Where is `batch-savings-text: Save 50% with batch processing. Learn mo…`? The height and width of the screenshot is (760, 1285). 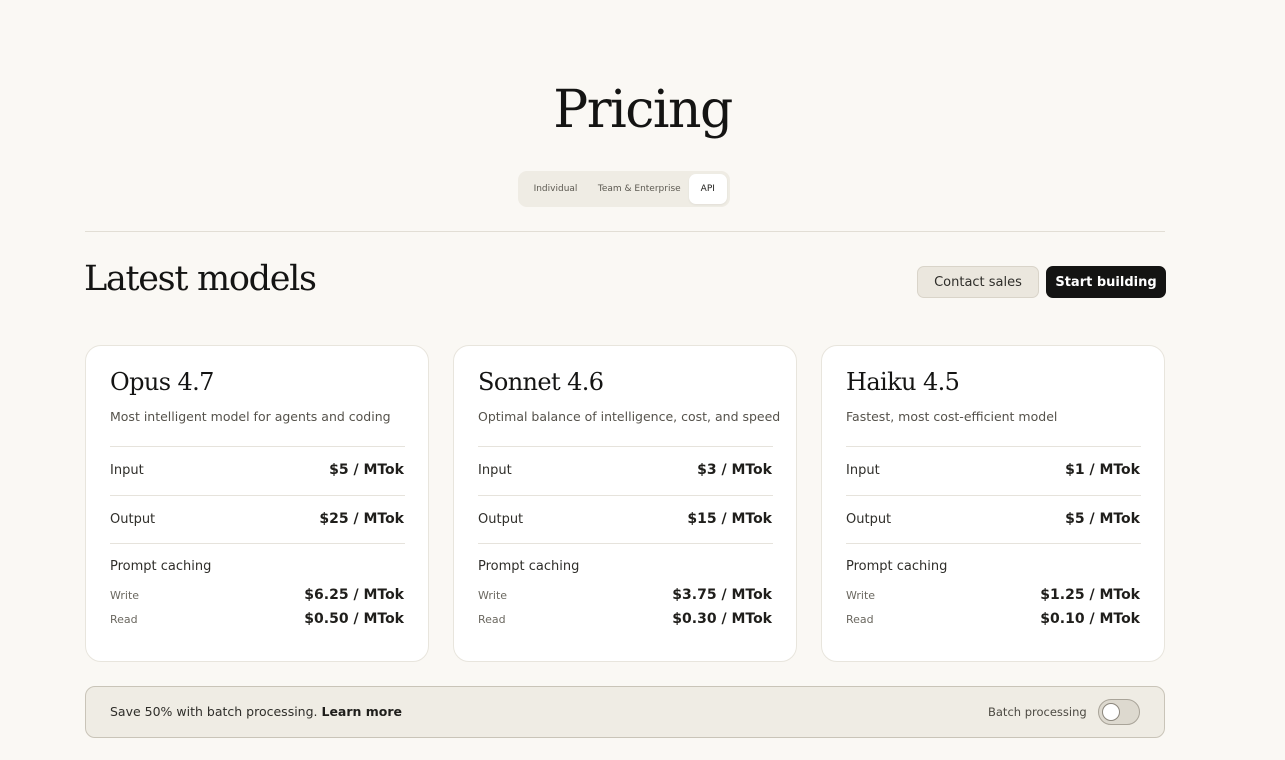
batch-savings-text: Save 50% with batch processing. Learn mo… is located at coordinates (256, 711).